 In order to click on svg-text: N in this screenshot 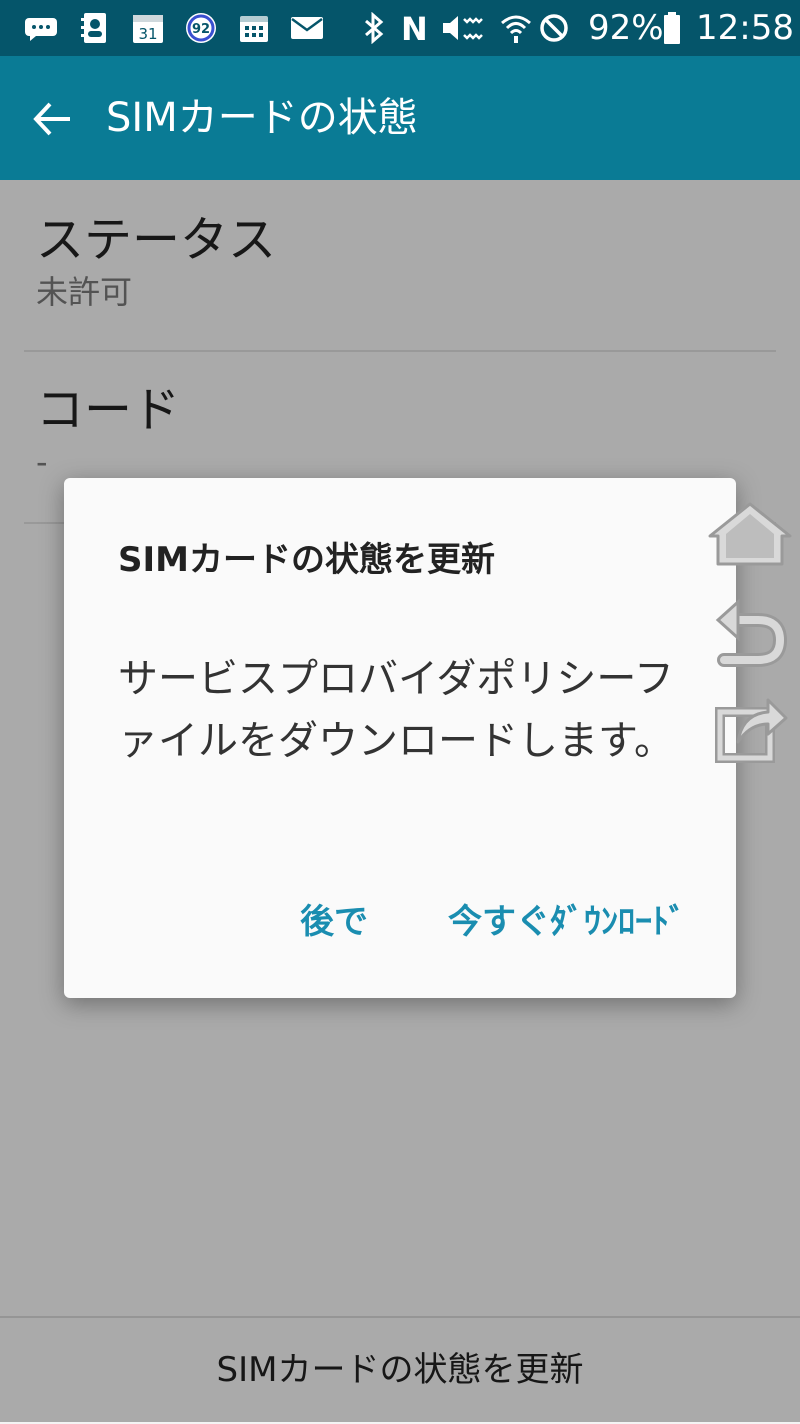, I will do `click(414, 28)`.